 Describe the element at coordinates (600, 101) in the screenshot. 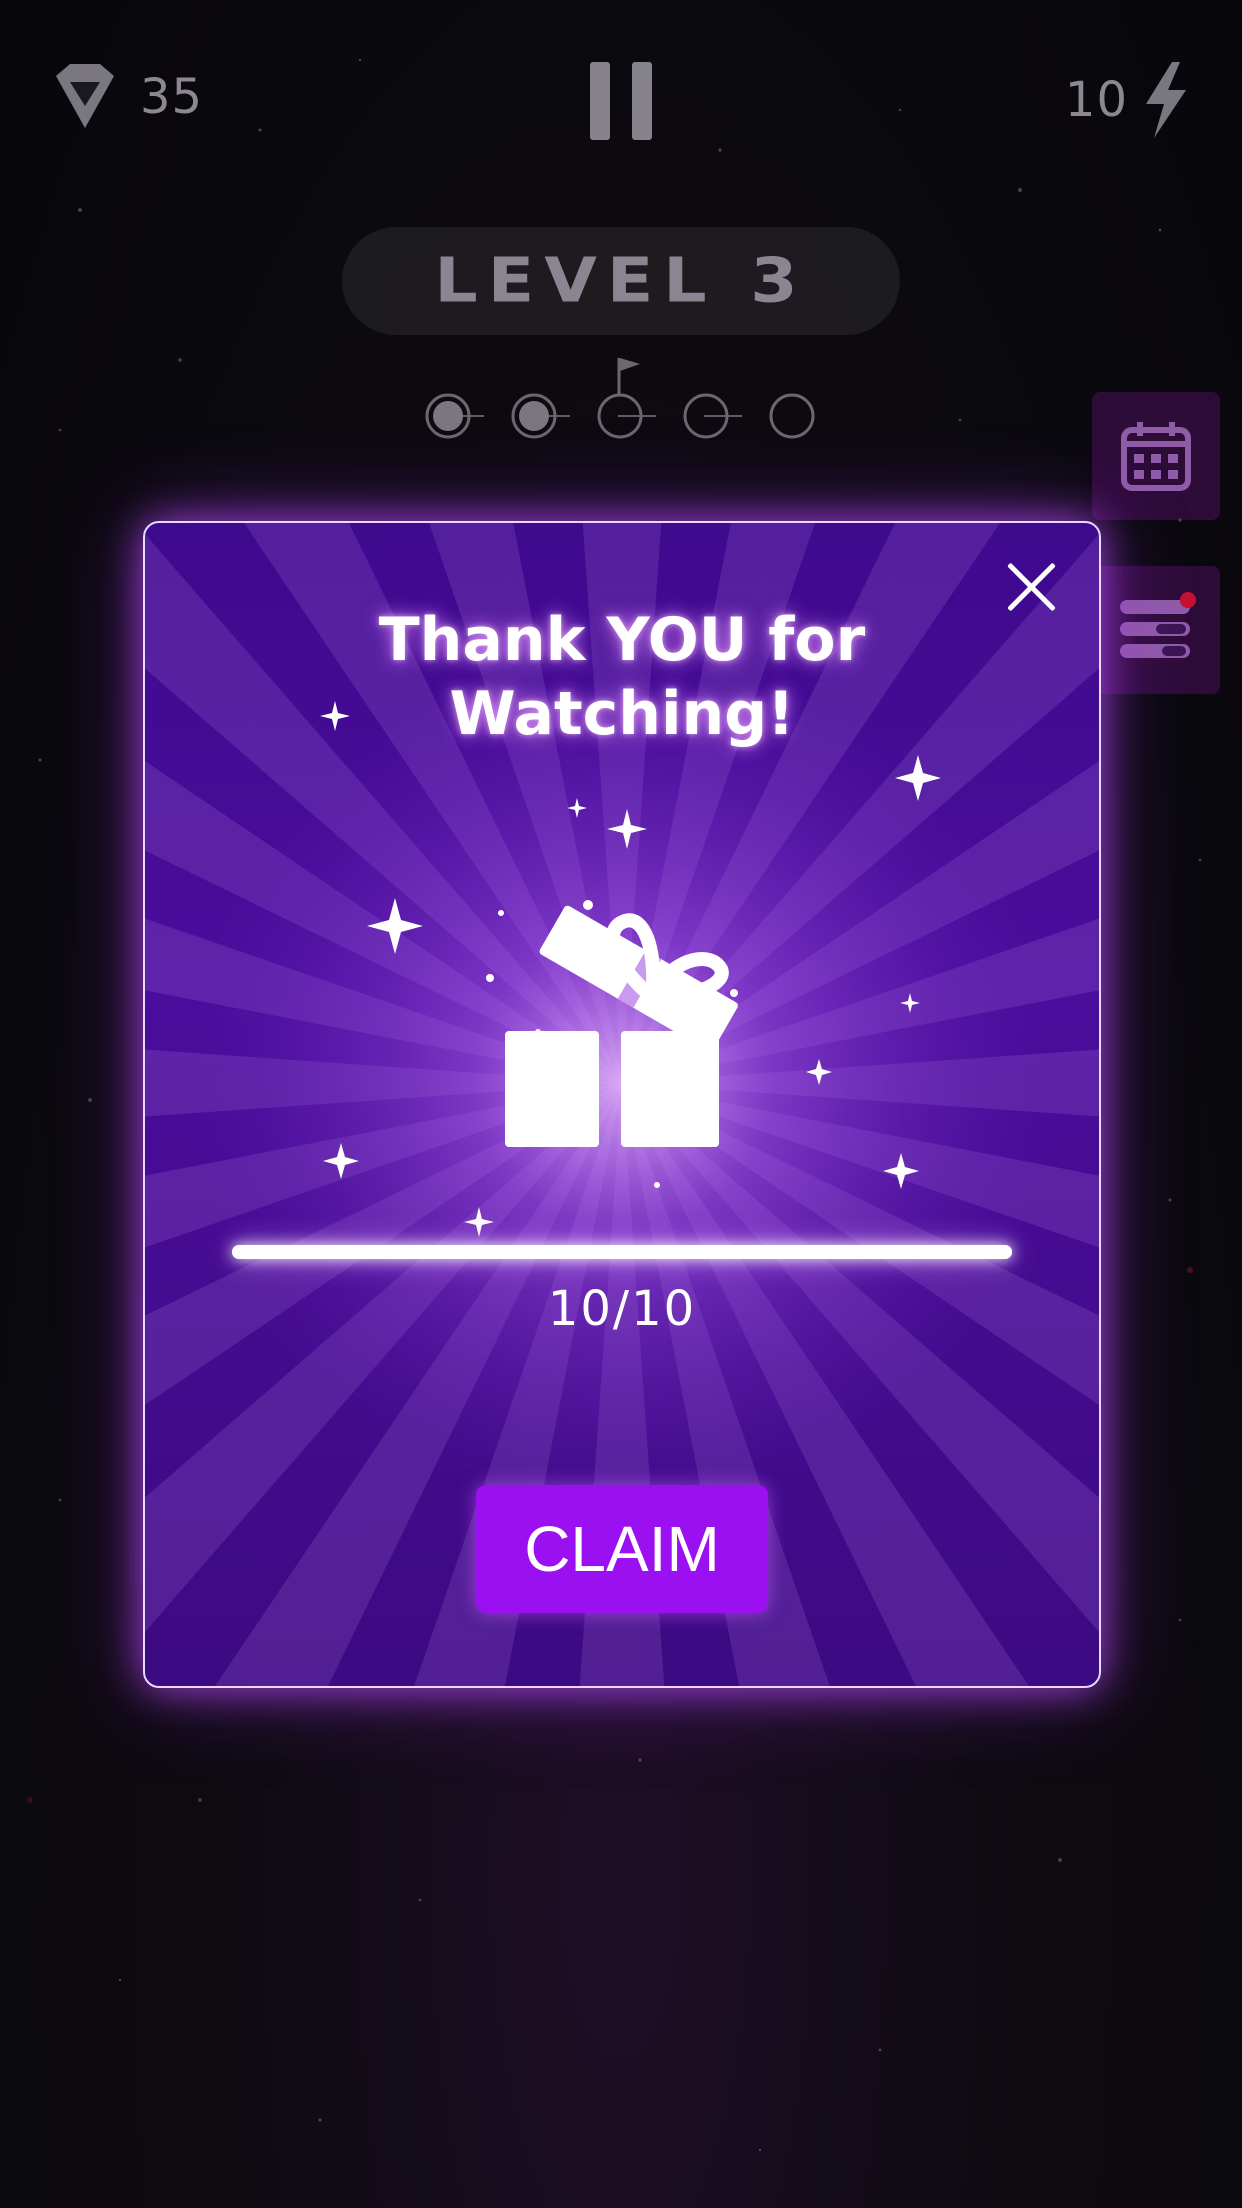

I see `pause-icon` at that location.